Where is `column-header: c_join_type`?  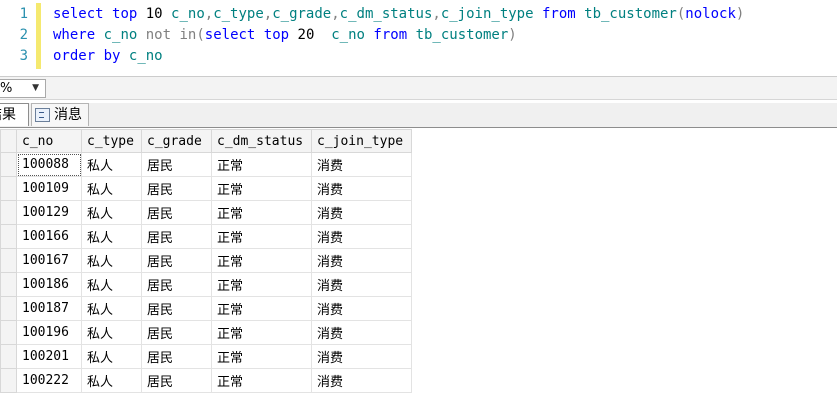
column-header: c_join_type is located at coordinates (361, 141).